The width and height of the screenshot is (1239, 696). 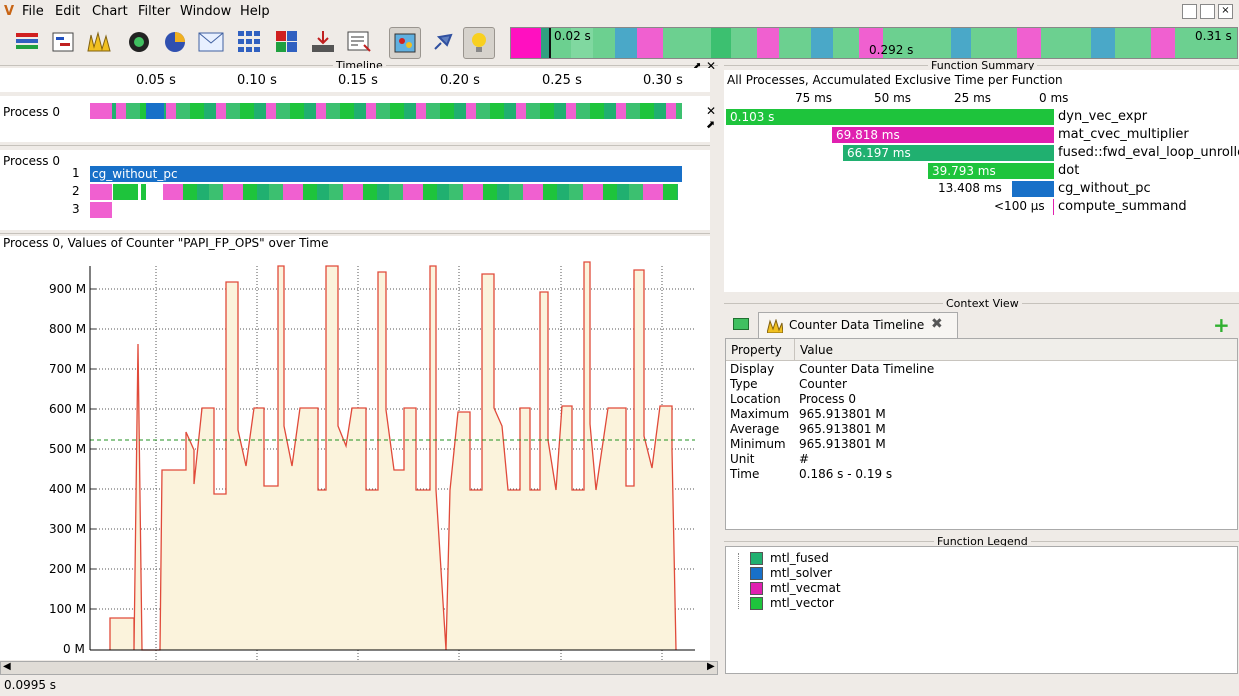 I want to click on scroll-right-icon: ▶, so click(x=711, y=666).